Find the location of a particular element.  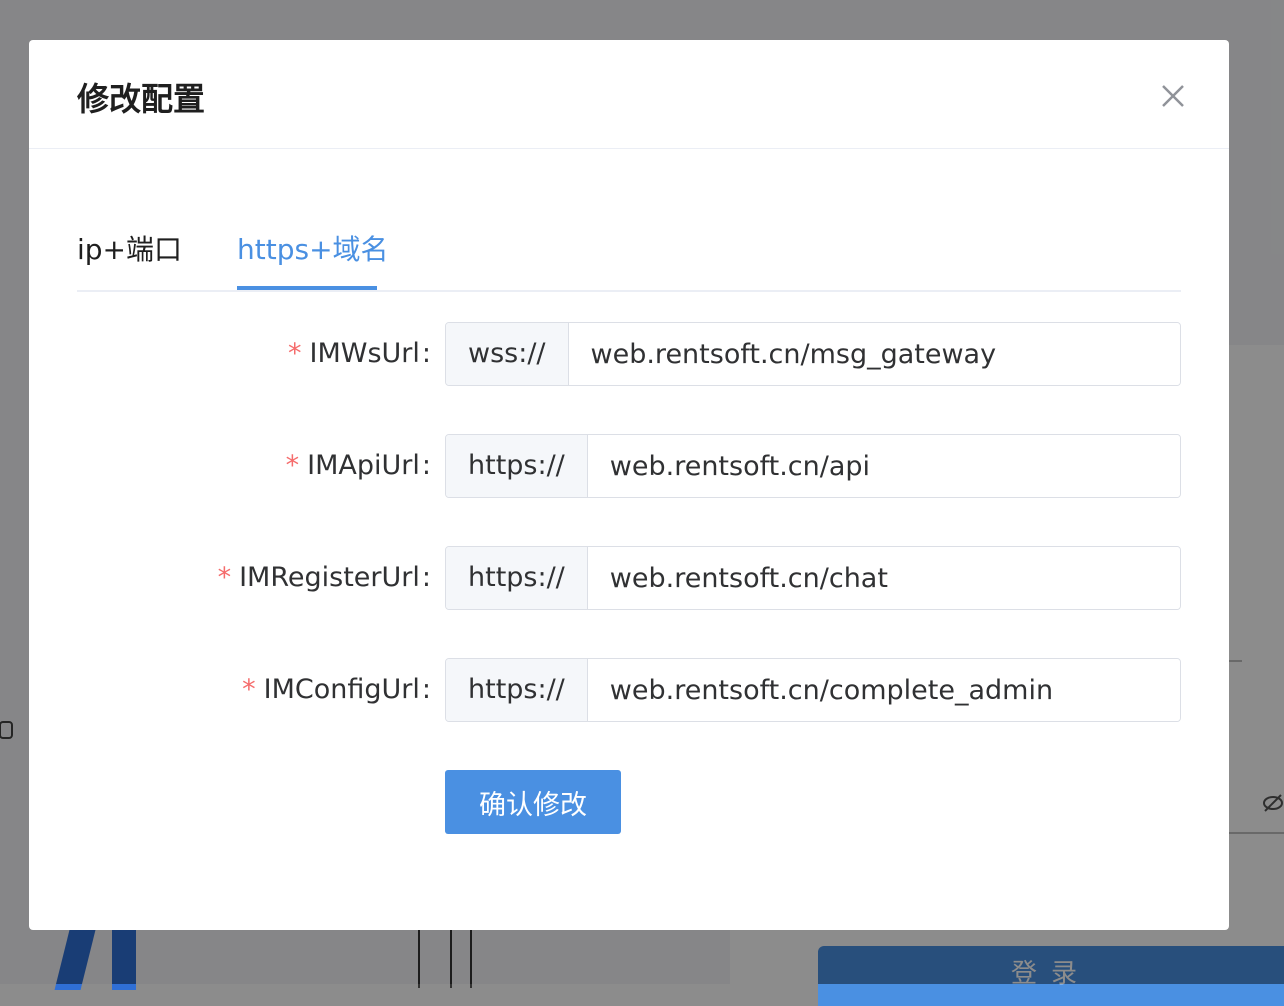

confirm-button: 确认修改 is located at coordinates (533, 802).